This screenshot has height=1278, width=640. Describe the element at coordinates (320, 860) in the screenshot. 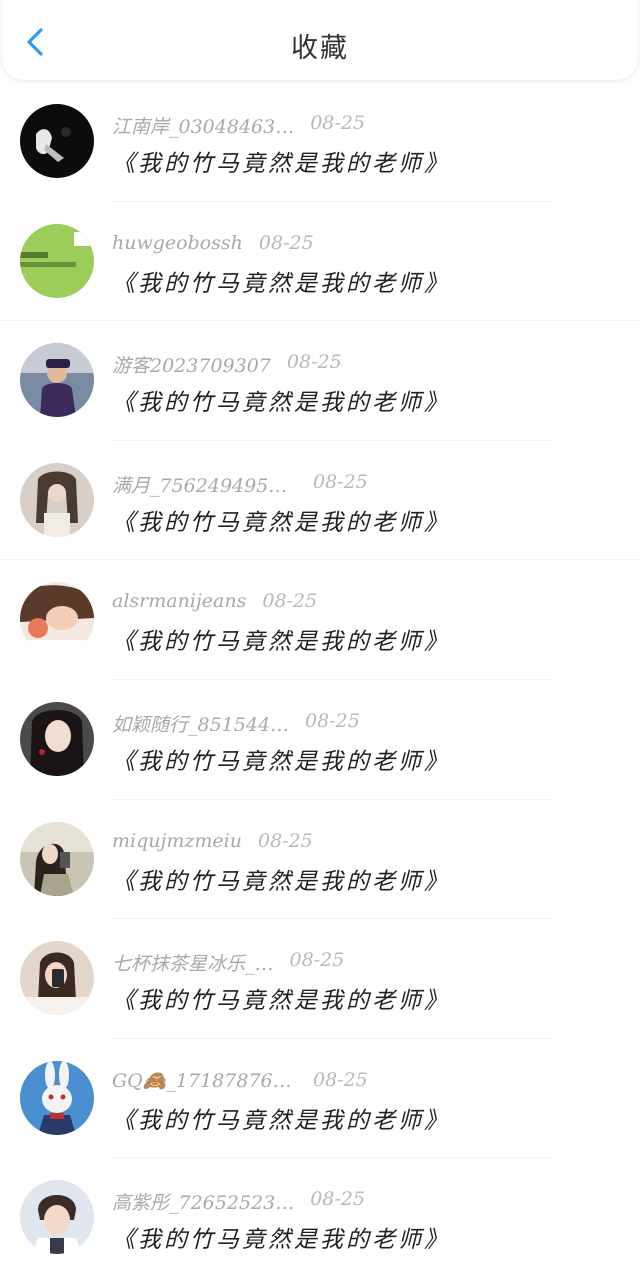

I see `list-item: miqujmzmeiu 08-25 《我的竹马竟然是我的老师》` at that location.